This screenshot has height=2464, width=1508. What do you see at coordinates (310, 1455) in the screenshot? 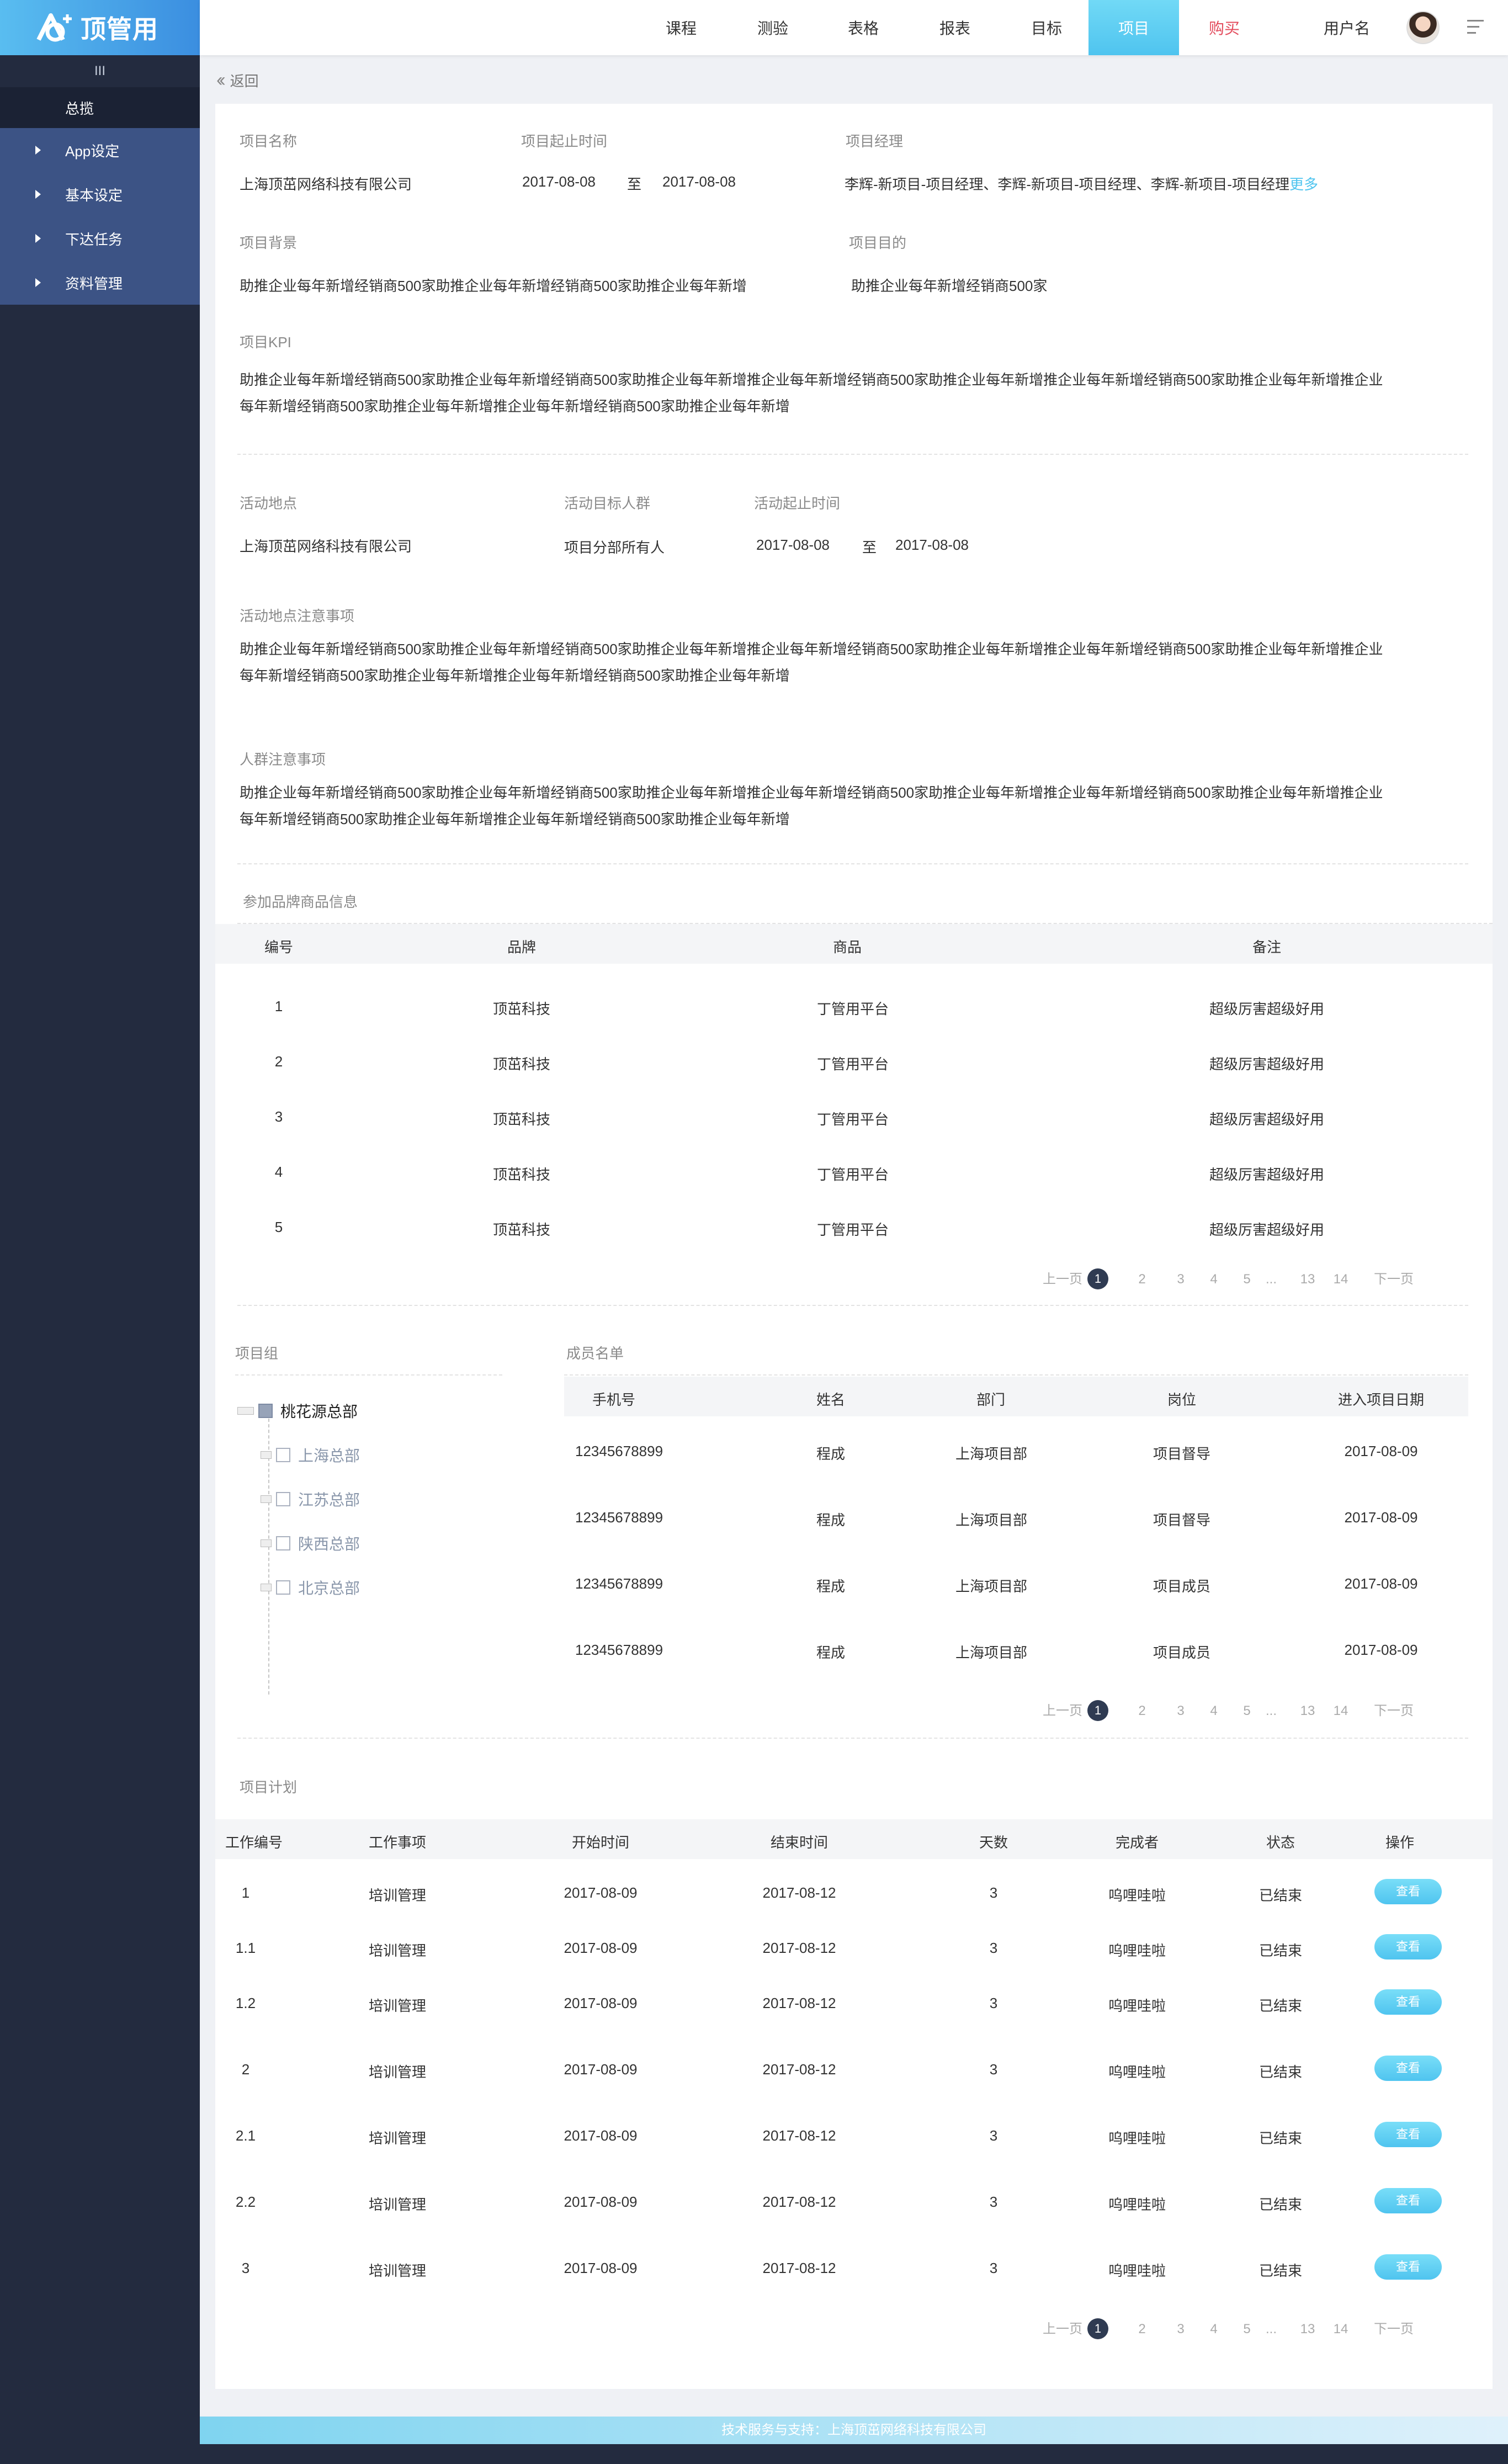
I see `tree-node-child: 上海总部` at bounding box center [310, 1455].